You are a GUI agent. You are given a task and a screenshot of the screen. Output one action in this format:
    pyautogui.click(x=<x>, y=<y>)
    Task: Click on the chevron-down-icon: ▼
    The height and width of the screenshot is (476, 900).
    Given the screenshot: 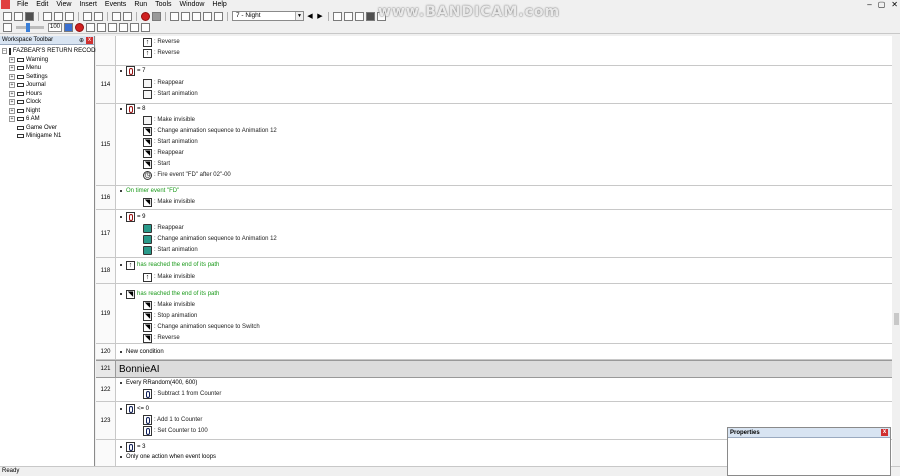 What is the action you would take?
    pyautogui.click(x=299, y=16)
    